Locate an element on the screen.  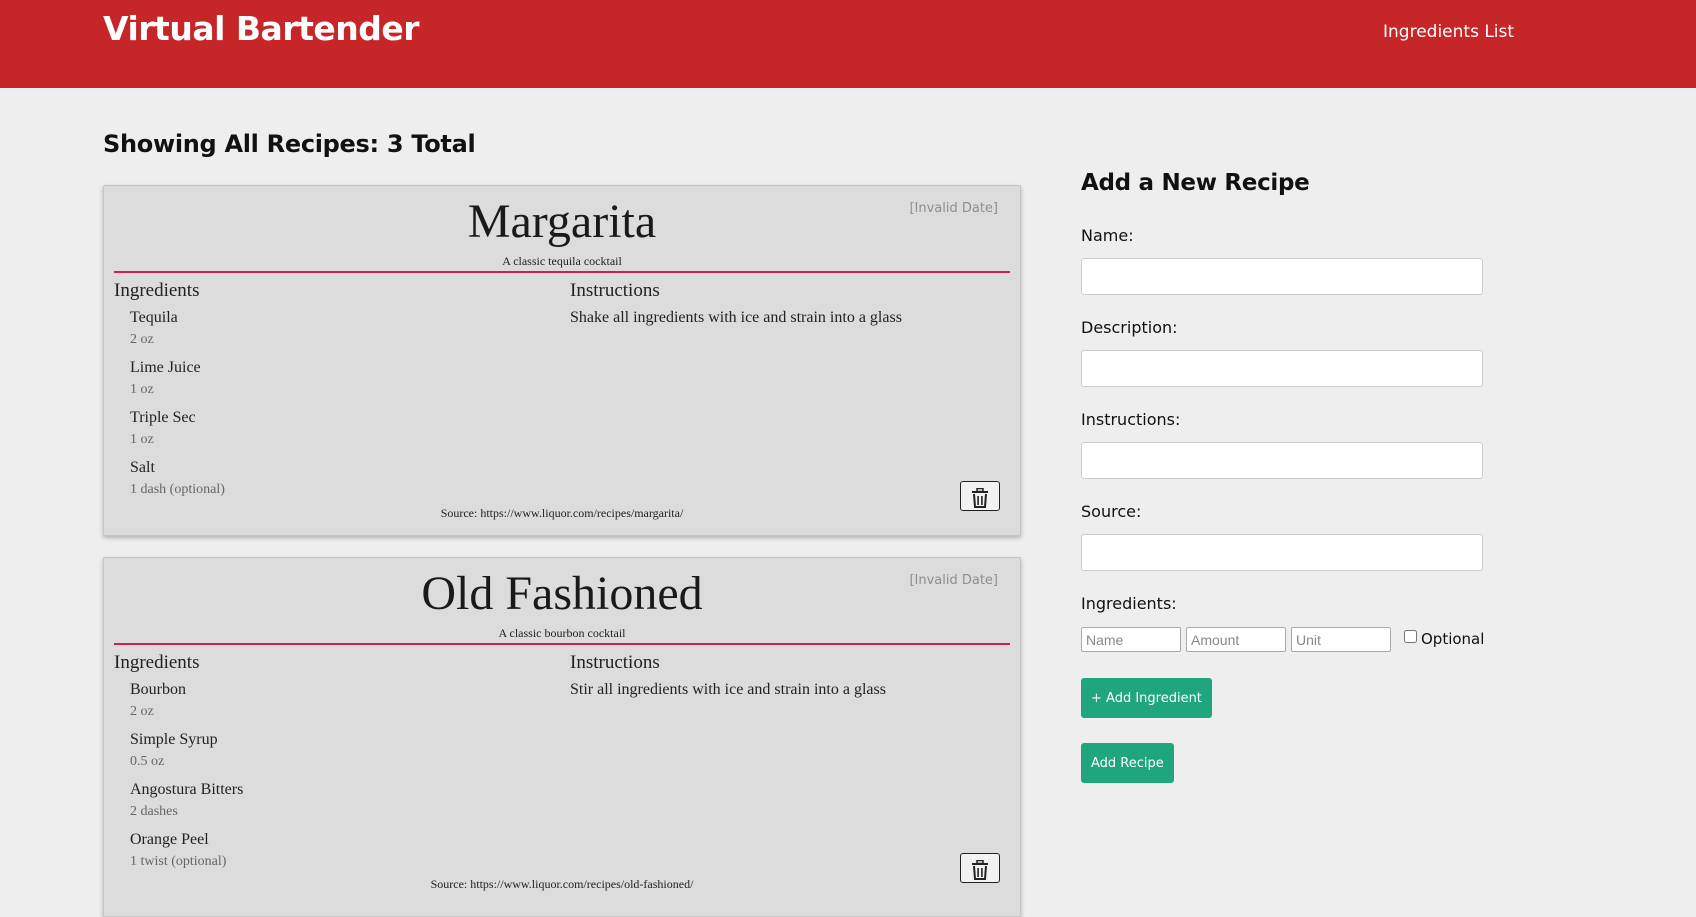
ingredient-item: Bourbon 2 oz is located at coordinates (186, 705).